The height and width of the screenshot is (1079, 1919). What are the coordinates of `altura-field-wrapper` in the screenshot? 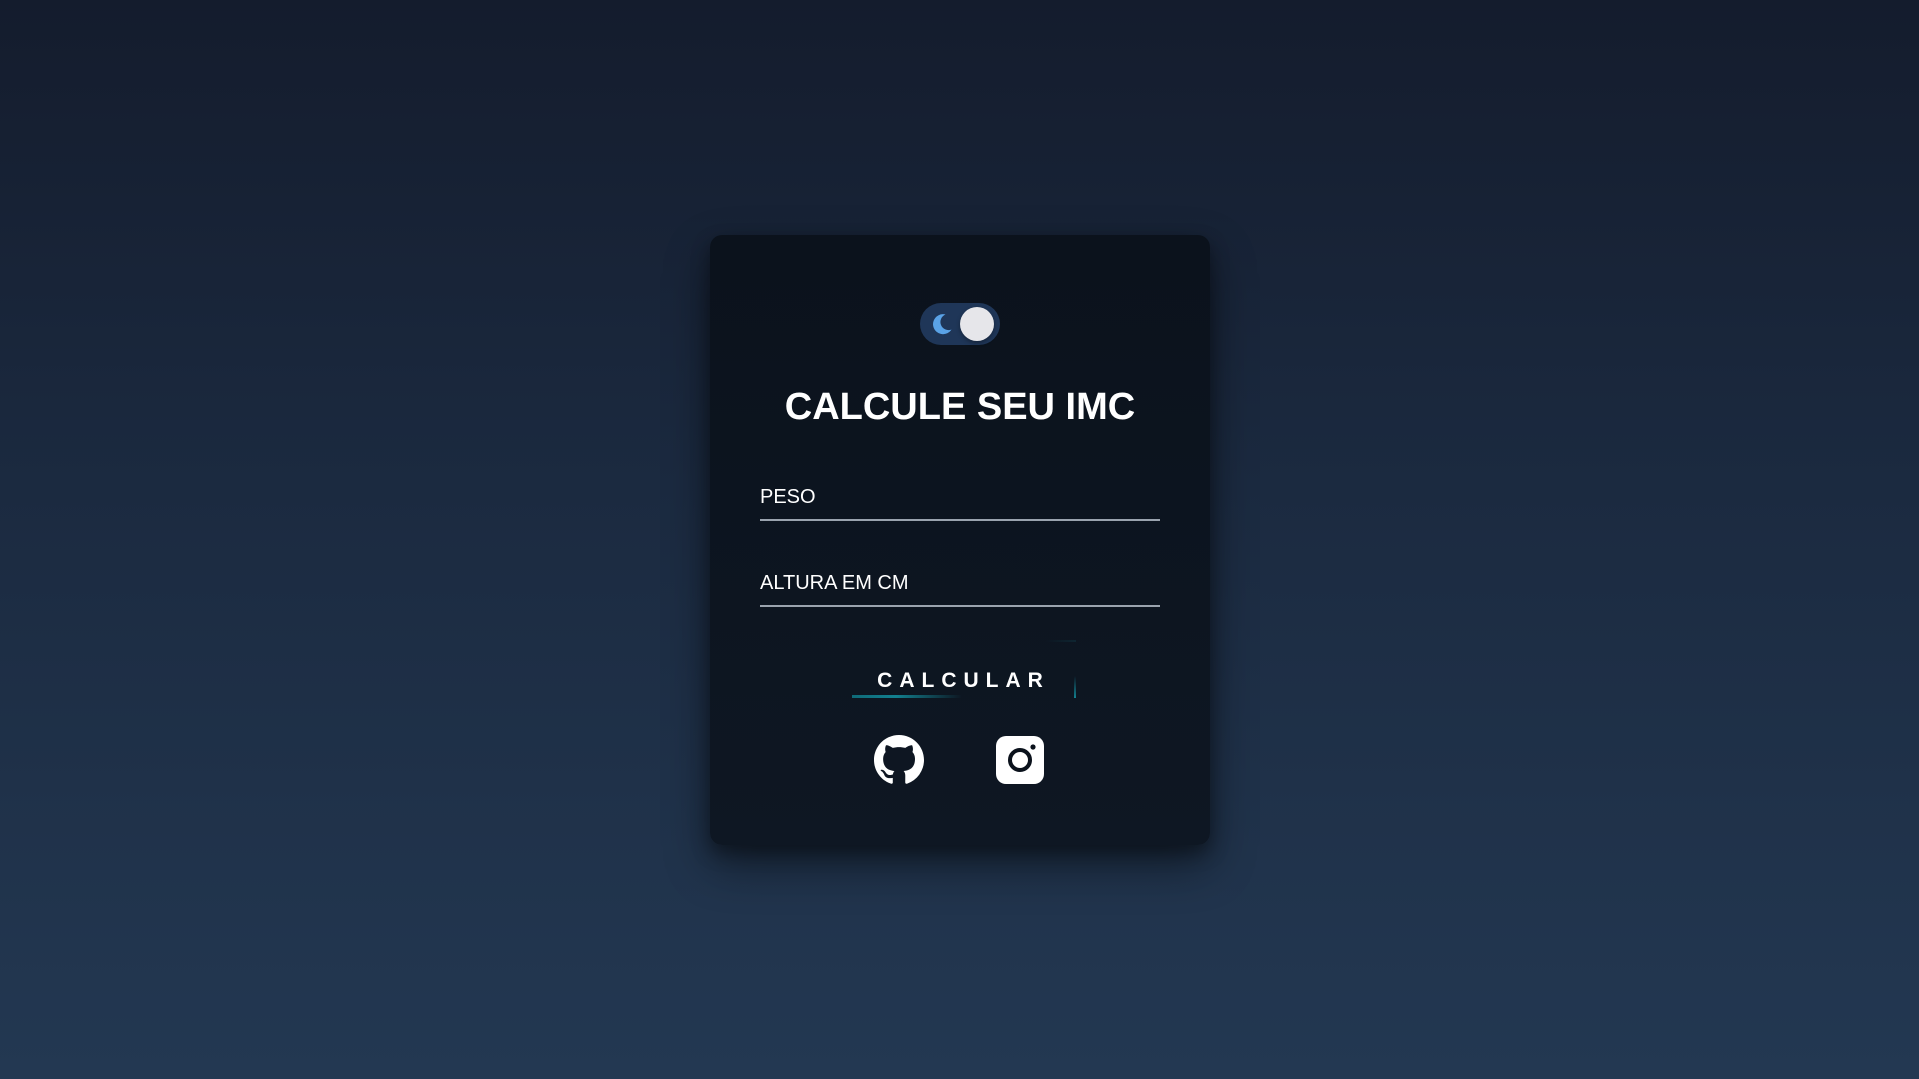 It's located at (960, 584).